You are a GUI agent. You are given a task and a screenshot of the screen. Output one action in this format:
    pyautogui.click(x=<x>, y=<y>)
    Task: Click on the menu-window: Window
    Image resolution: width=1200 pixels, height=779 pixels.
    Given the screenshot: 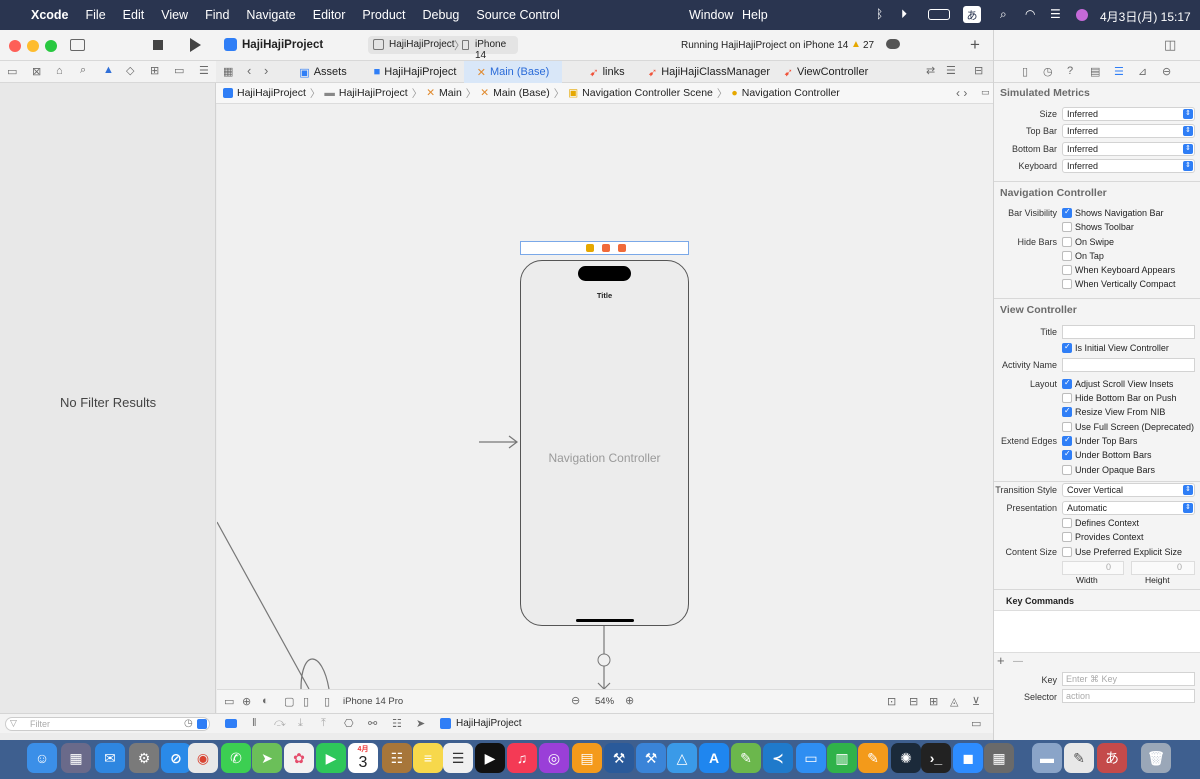 What is the action you would take?
    pyautogui.click(x=711, y=15)
    